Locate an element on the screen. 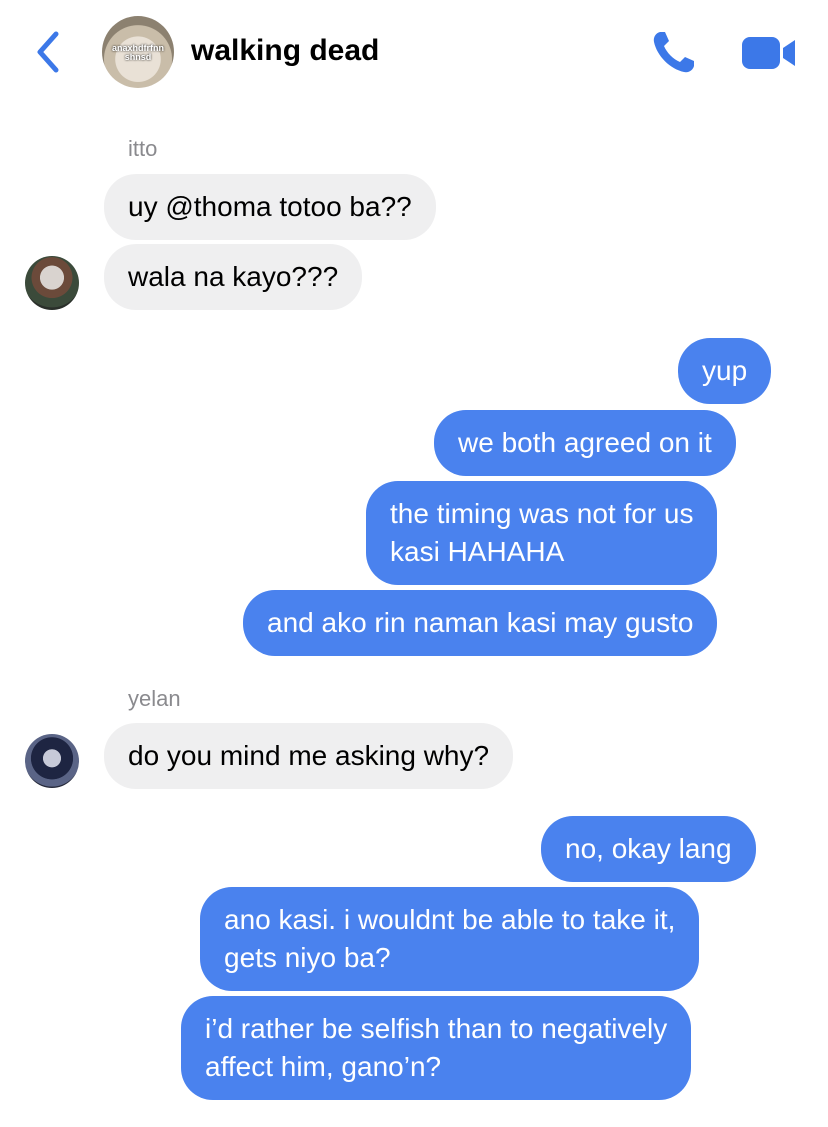 The image size is (828, 1127). video-call-icon is located at coordinates (769, 53).